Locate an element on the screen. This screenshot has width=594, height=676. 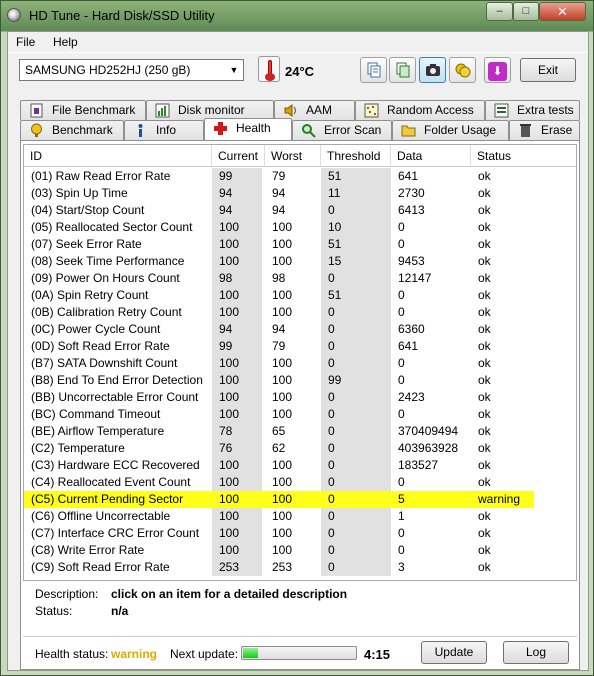
cell-worst: 65 is located at coordinates (279, 431).